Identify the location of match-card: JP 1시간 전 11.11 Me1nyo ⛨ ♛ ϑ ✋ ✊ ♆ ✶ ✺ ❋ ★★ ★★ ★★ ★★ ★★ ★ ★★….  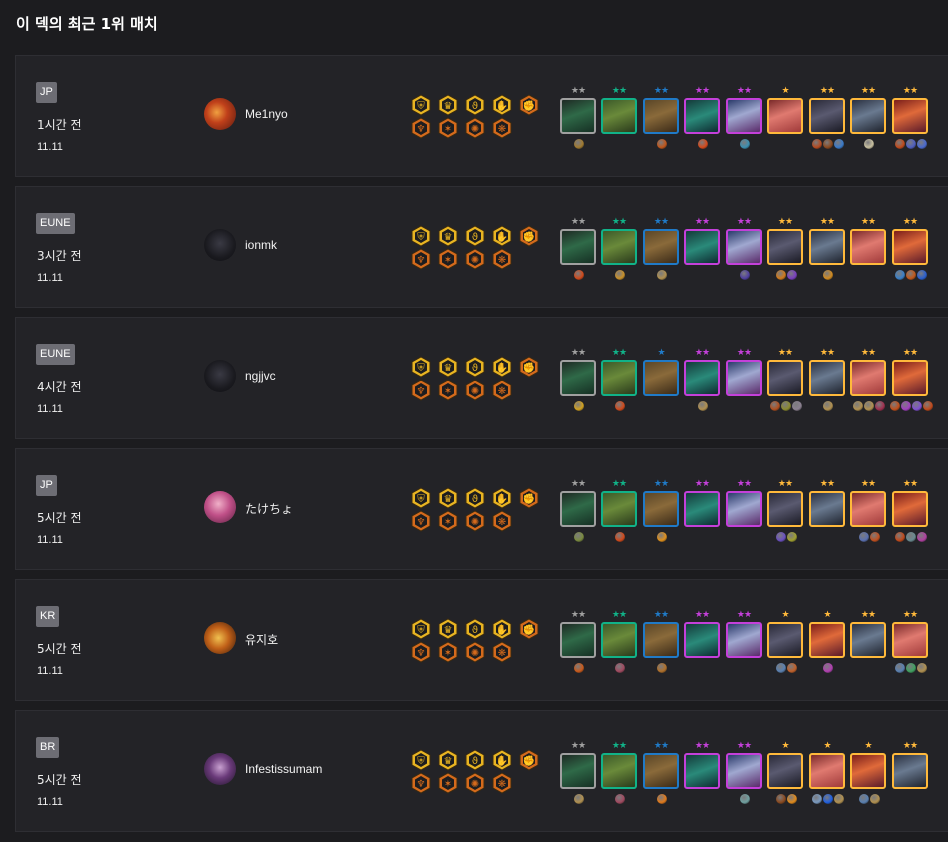
(481, 116).